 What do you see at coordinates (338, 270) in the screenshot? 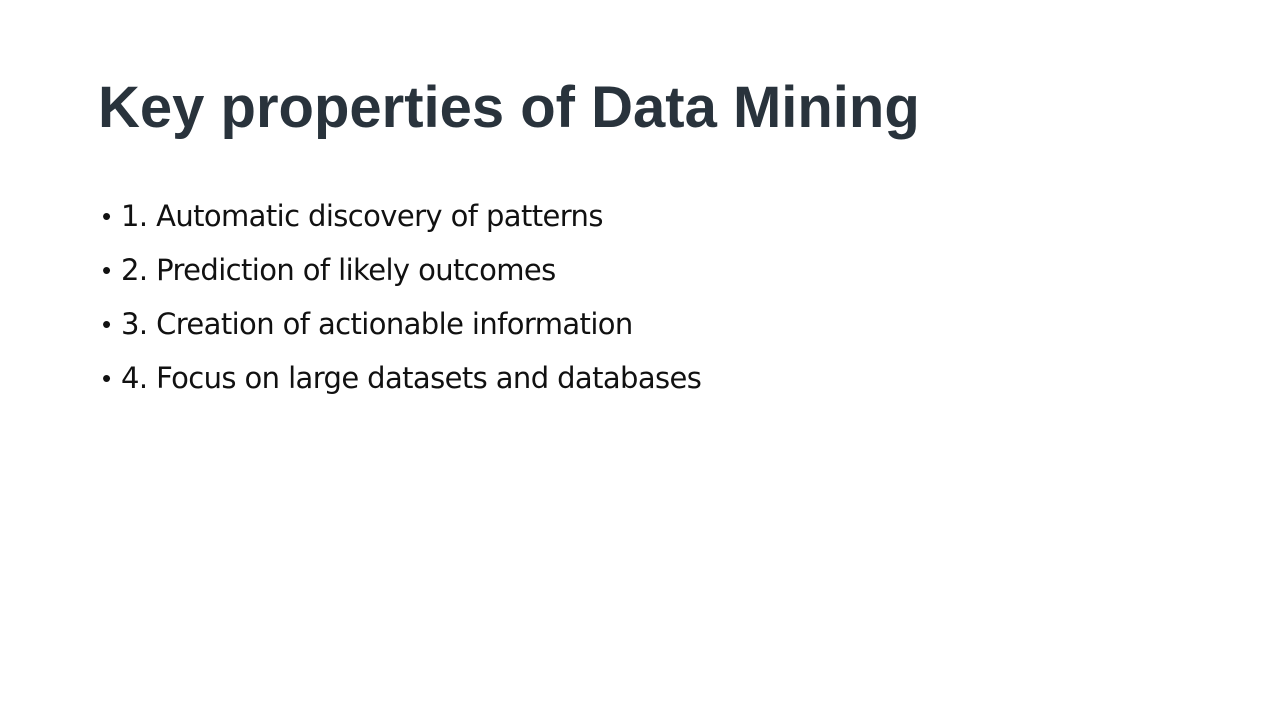
I see `bullet-text: 2. Prediction of likely outcomes` at bounding box center [338, 270].